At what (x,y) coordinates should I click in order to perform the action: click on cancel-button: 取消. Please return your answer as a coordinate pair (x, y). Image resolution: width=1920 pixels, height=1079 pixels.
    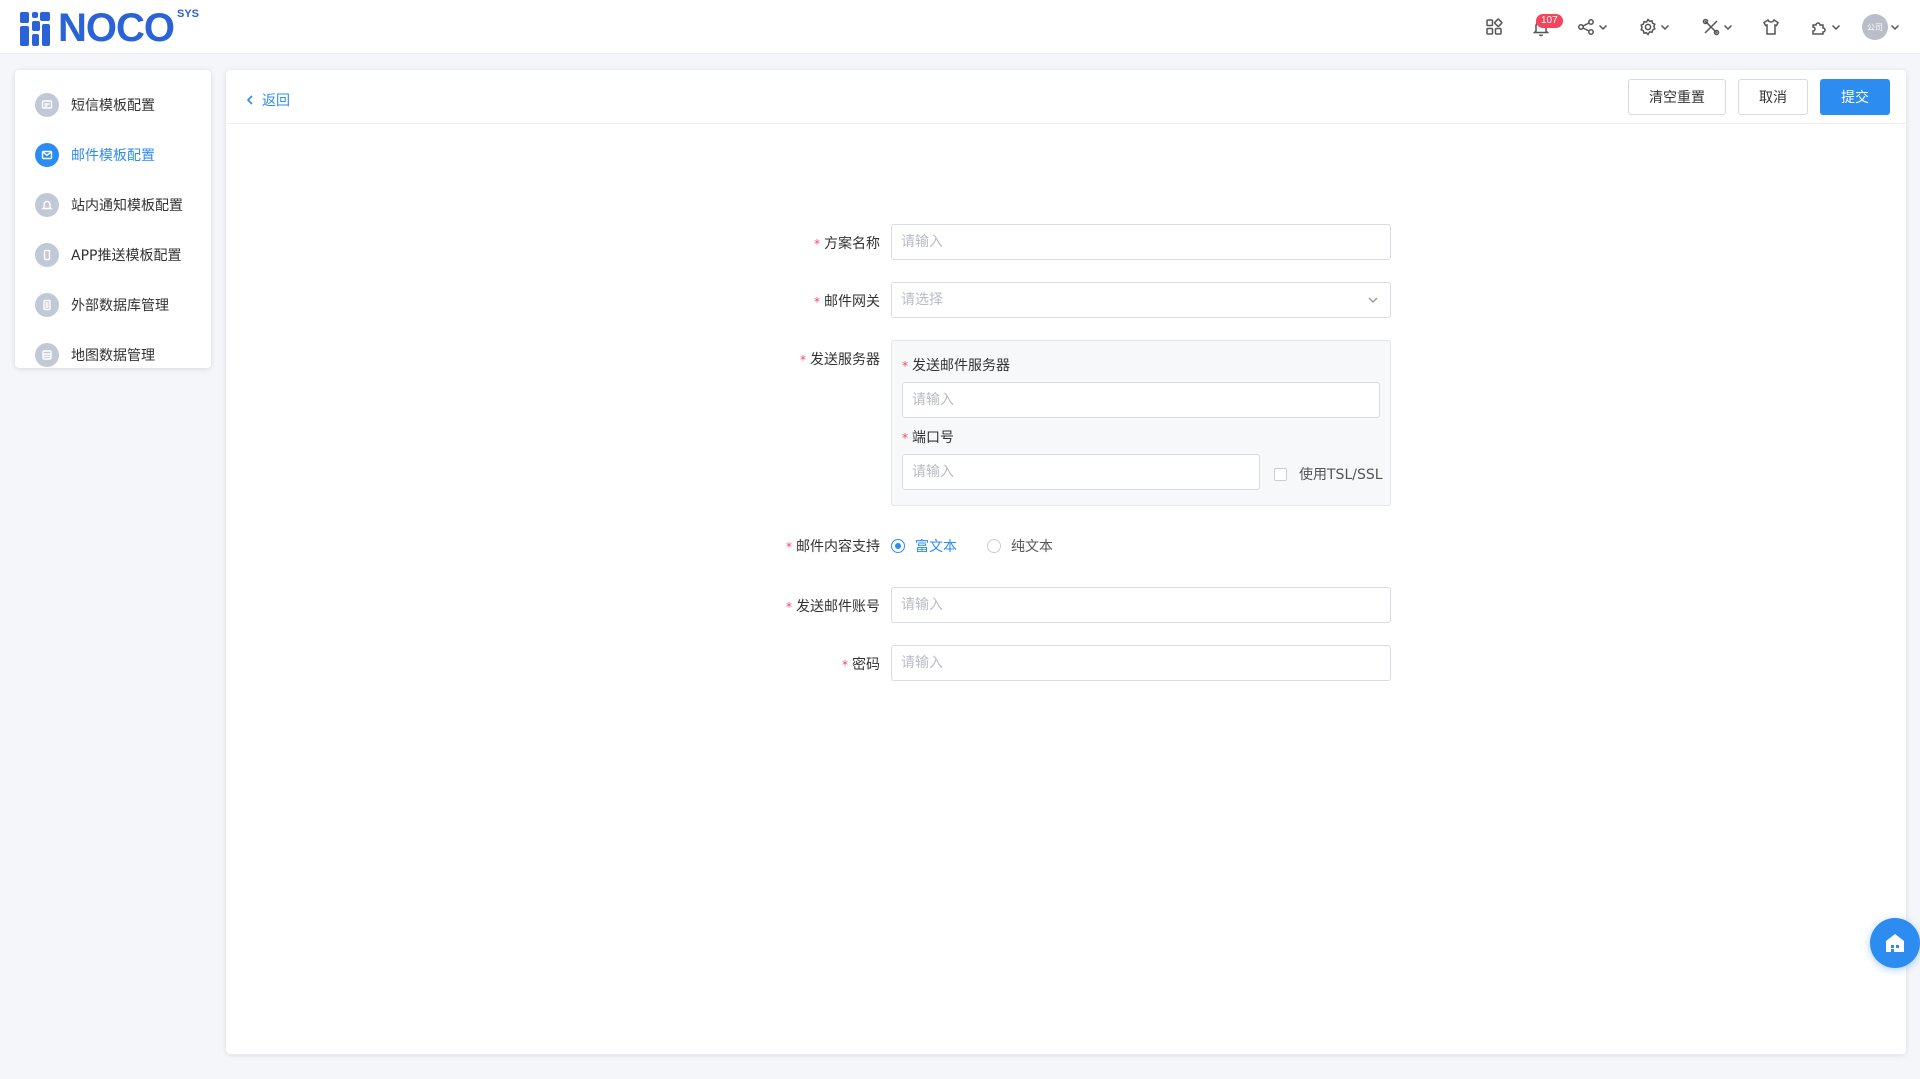
    Looking at the image, I should click on (1773, 96).